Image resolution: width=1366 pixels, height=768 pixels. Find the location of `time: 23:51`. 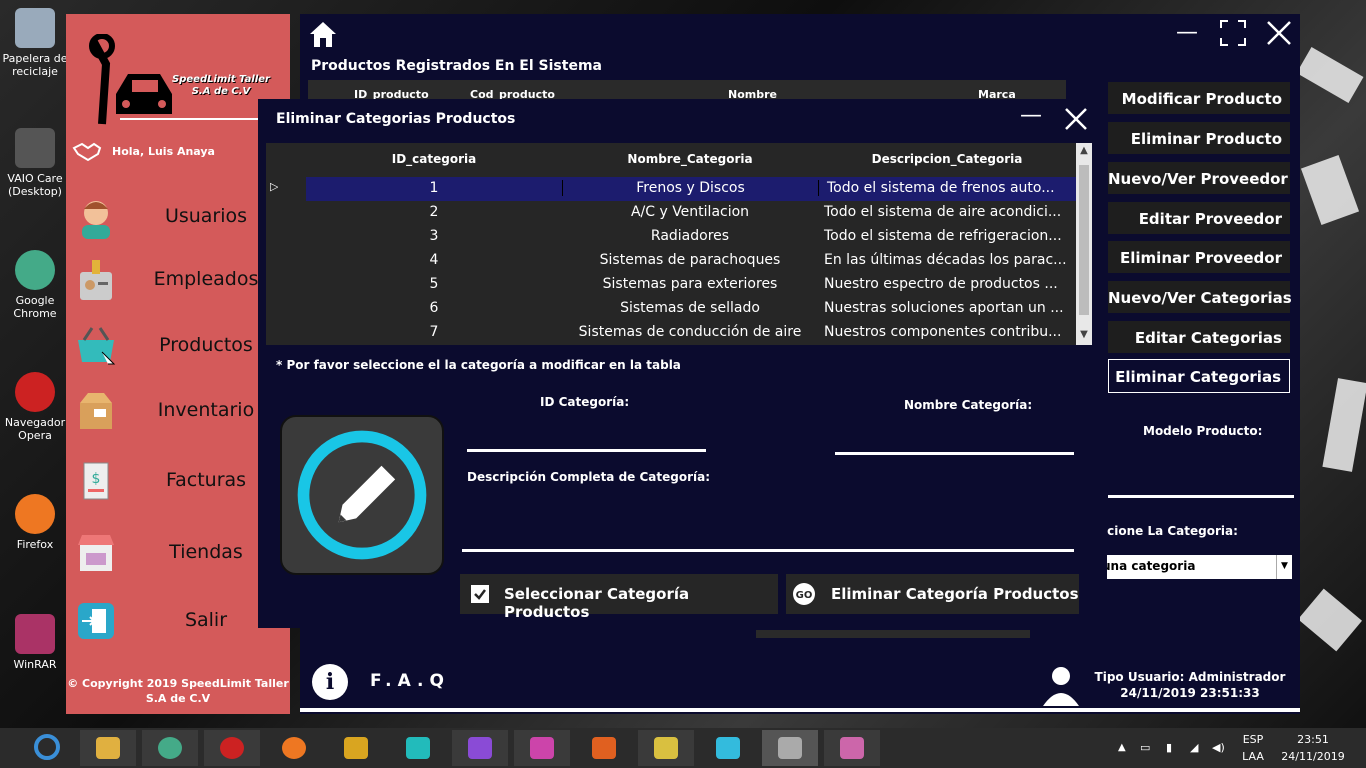

time: 23:51 is located at coordinates (1313, 739).